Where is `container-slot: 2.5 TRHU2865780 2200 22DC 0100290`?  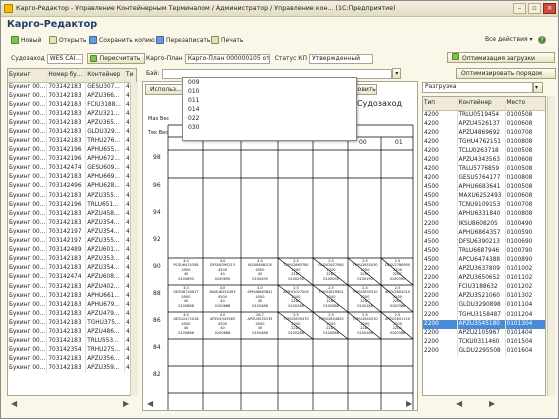
container-slot: 2.5 TRHU2865780 2200 22DC 0100290 is located at coordinates (296, 270).